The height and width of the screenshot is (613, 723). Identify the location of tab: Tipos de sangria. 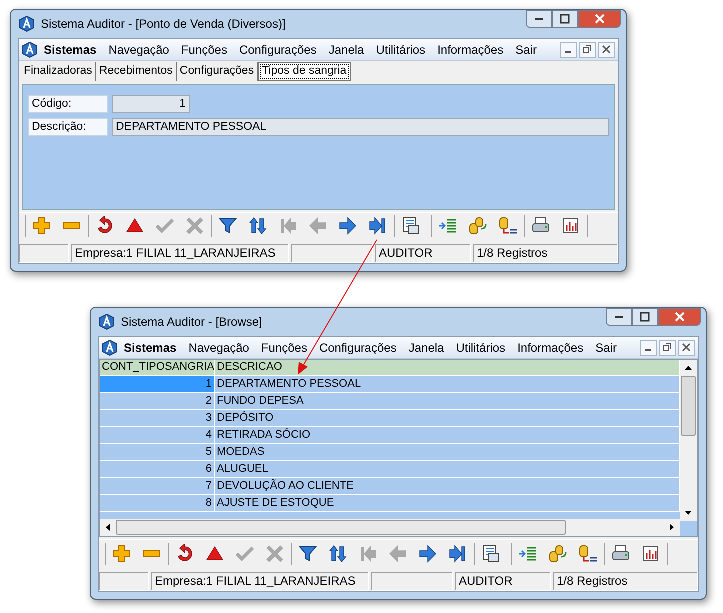
(304, 71).